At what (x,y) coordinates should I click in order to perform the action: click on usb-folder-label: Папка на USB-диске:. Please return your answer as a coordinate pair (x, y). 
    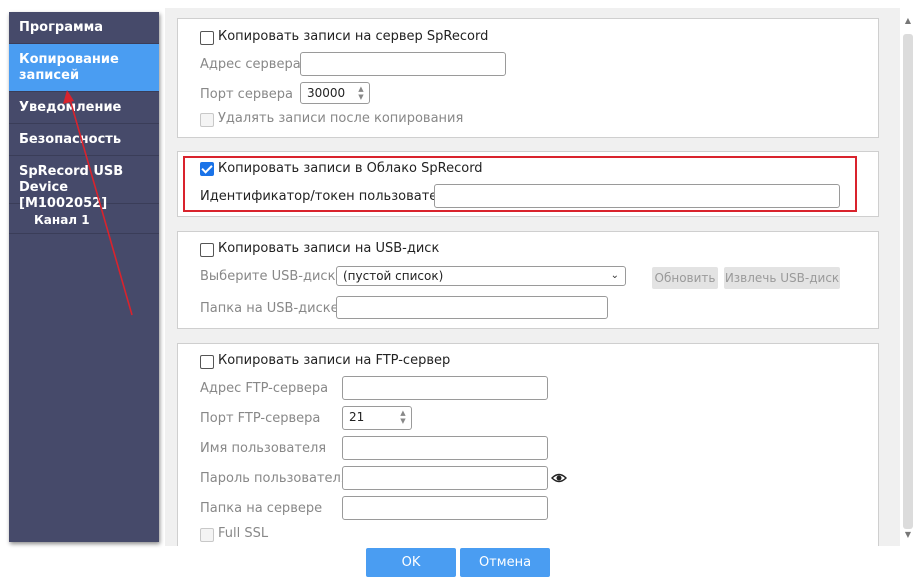
    Looking at the image, I should click on (271, 308).